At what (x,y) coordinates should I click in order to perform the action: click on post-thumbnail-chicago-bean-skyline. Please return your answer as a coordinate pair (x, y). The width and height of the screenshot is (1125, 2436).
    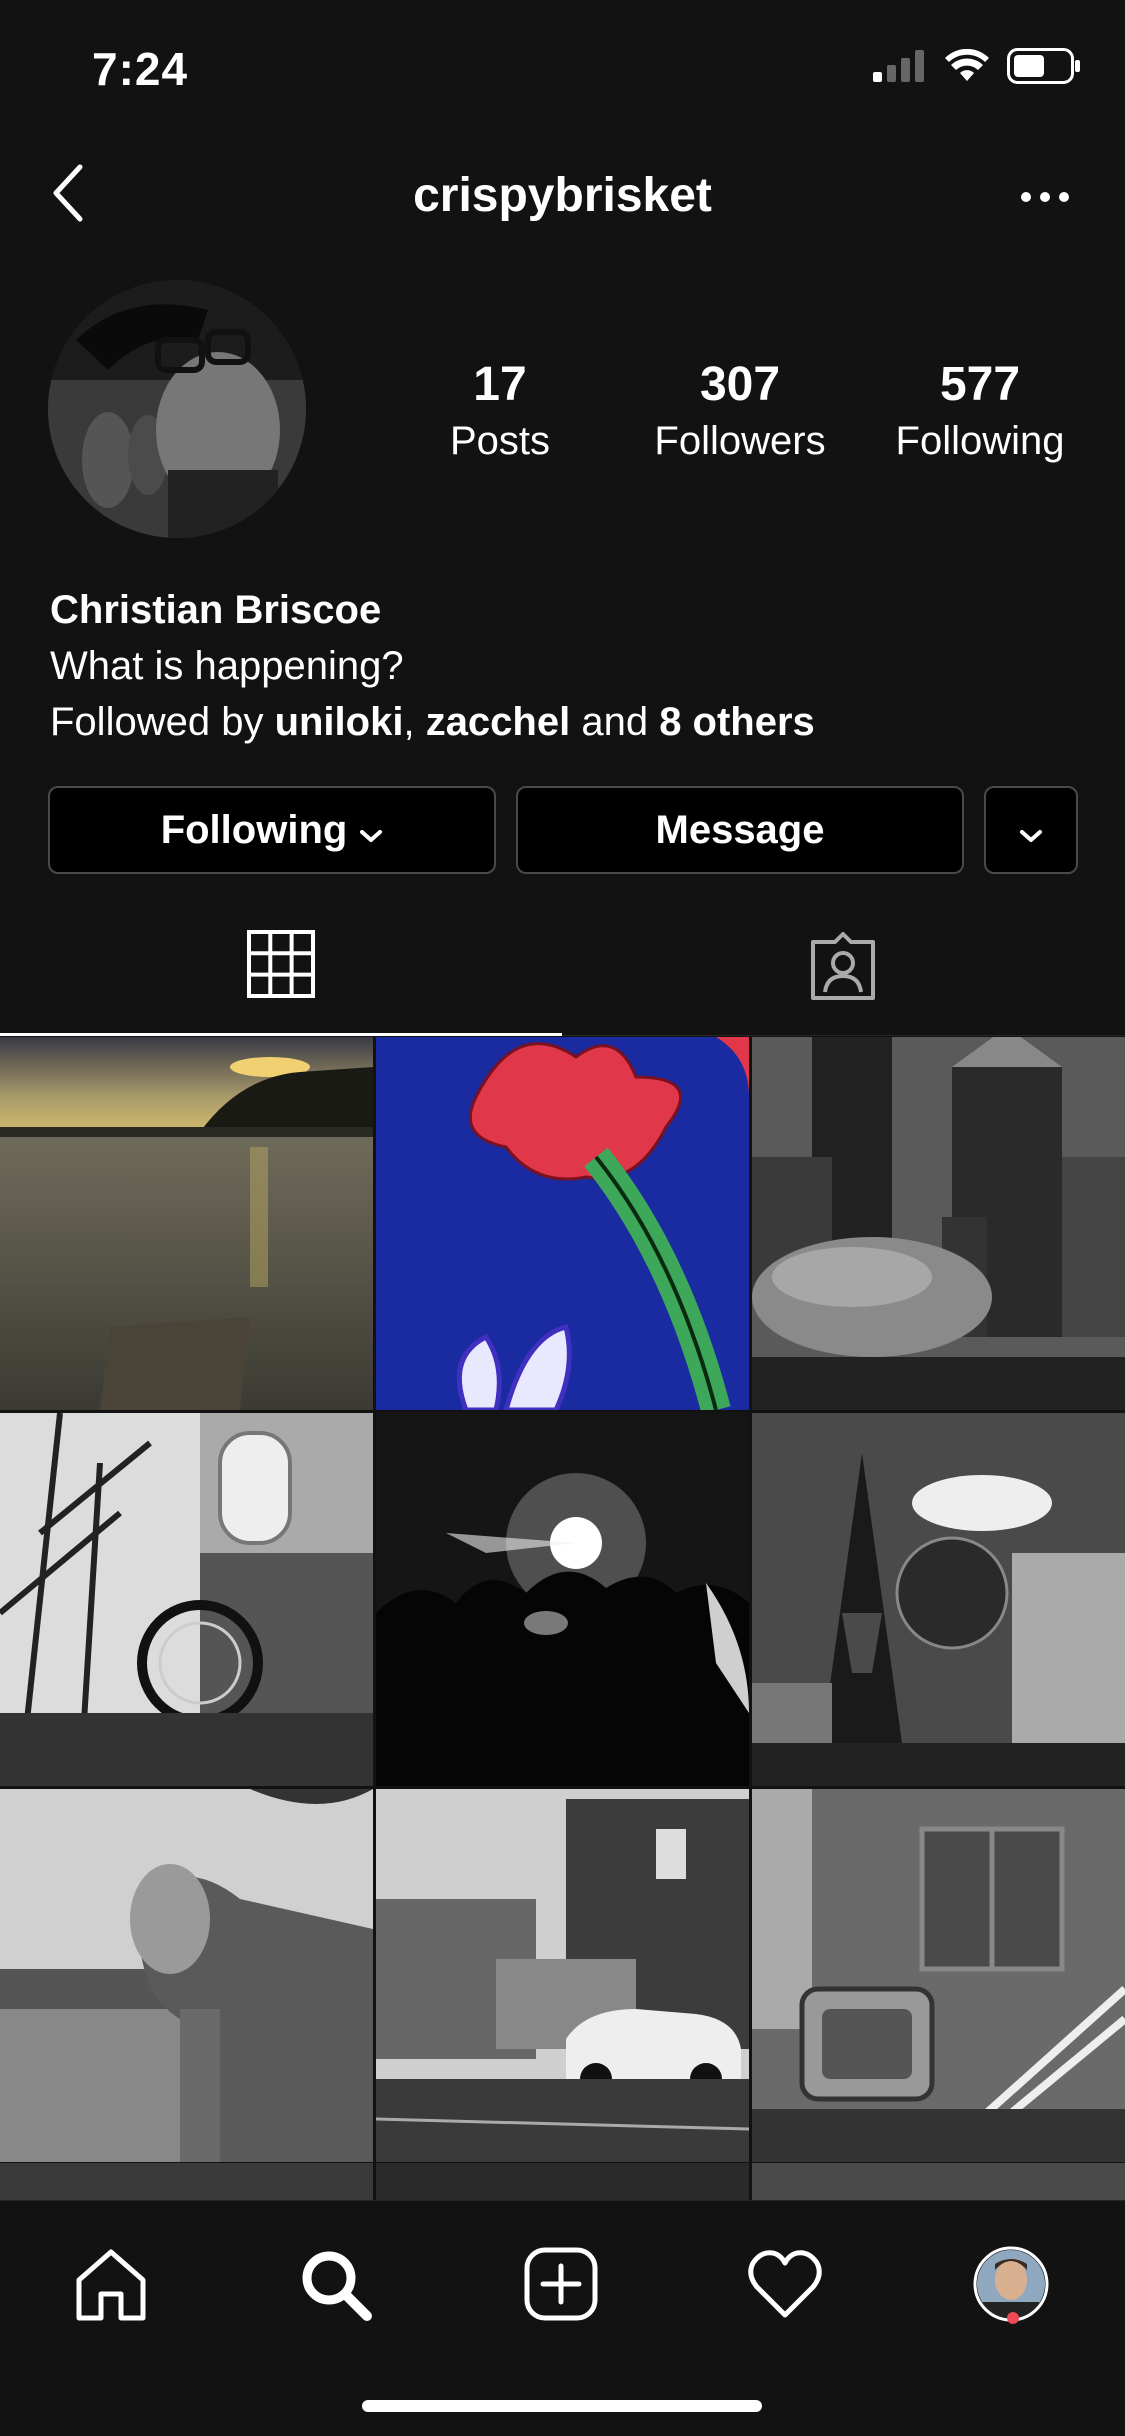
    Looking at the image, I should click on (938, 1223).